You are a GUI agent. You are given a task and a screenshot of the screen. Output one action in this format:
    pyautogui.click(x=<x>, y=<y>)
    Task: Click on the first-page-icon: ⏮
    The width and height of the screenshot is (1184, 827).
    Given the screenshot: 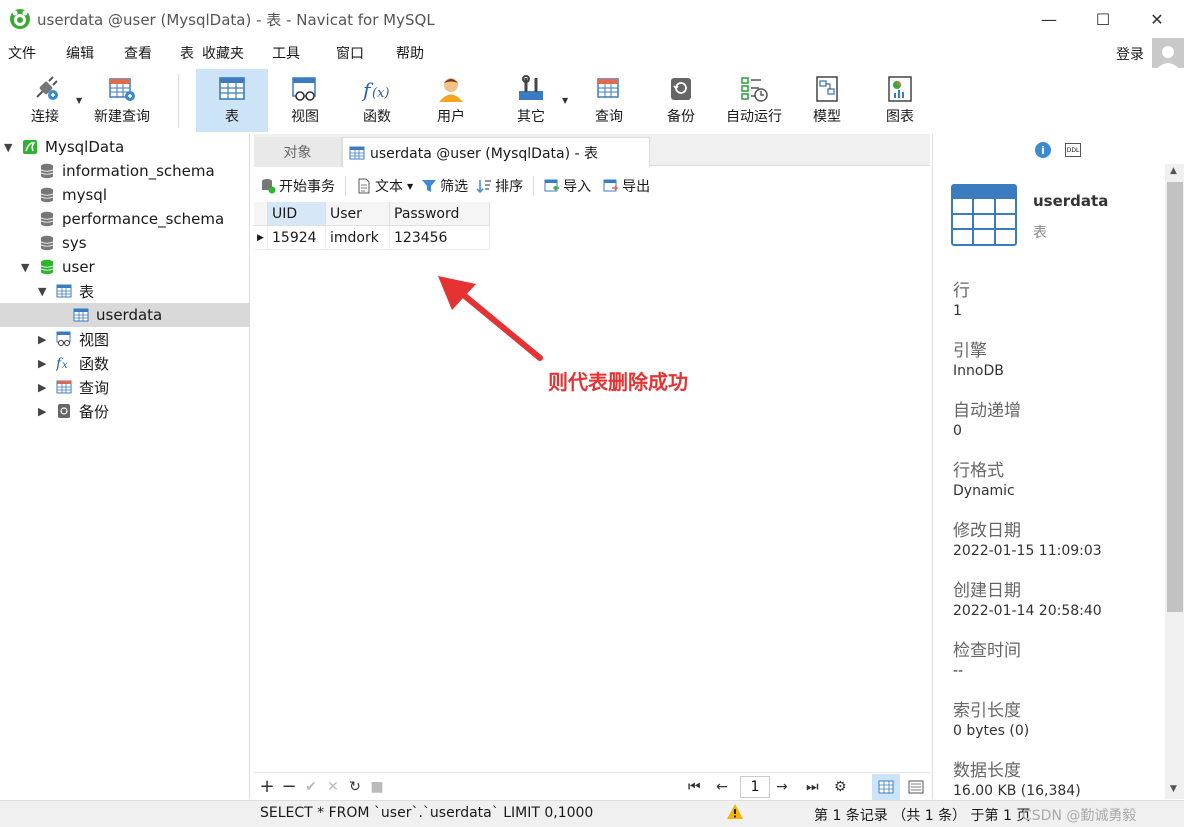 What is the action you would take?
    pyautogui.click(x=694, y=787)
    